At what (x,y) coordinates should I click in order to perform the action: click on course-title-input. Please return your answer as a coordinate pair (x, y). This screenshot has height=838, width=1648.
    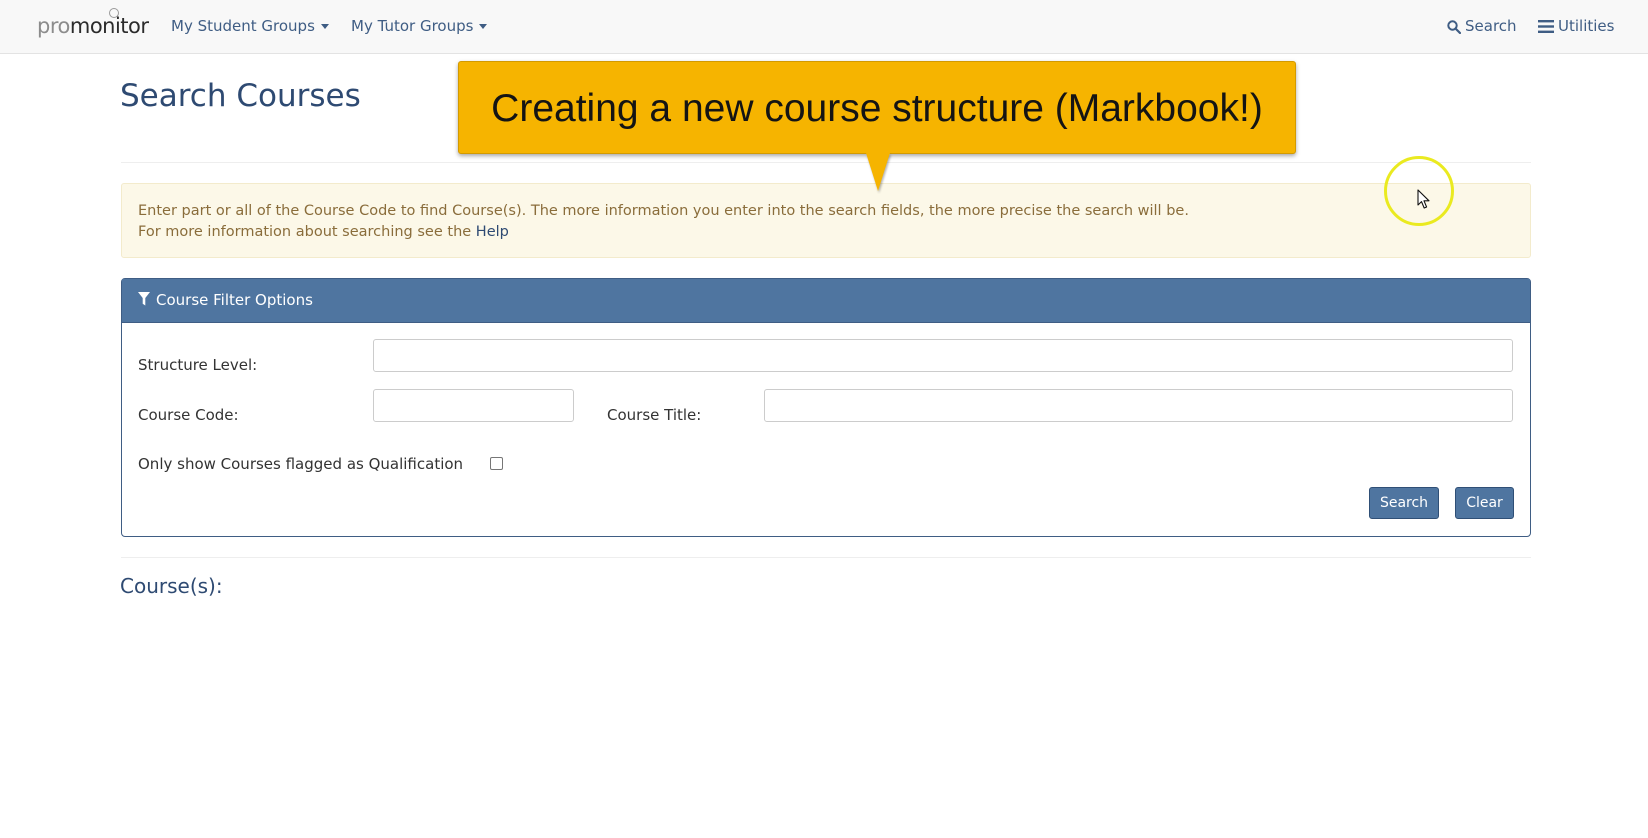
    Looking at the image, I should click on (1138, 405).